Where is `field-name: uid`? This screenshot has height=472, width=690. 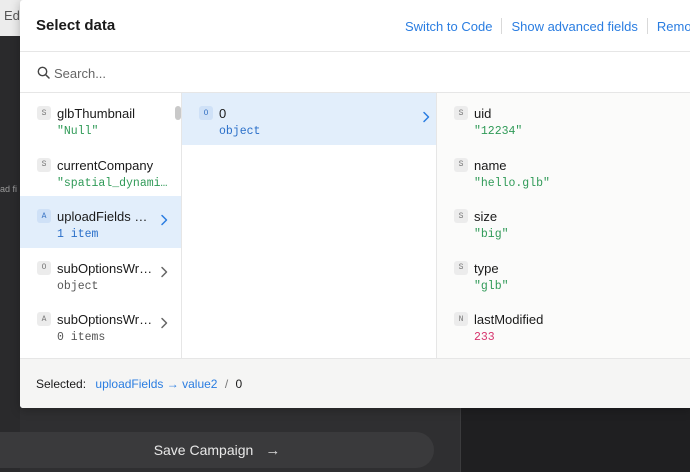 field-name: uid is located at coordinates (483, 113).